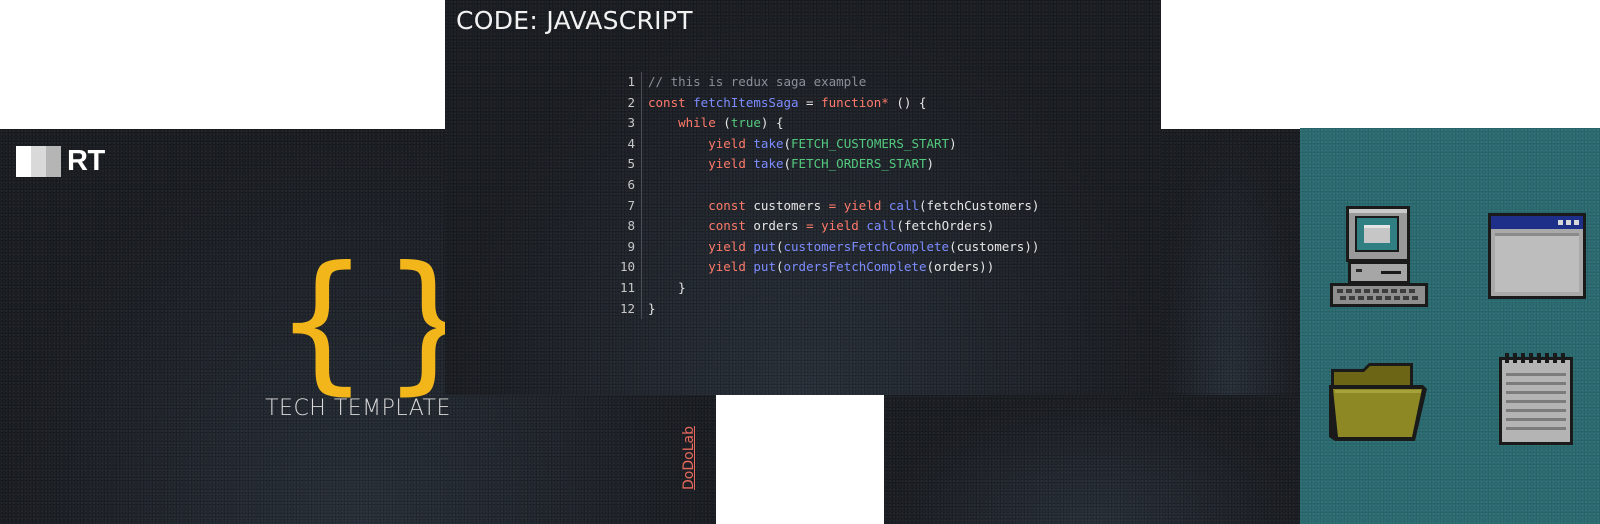  Describe the element at coordinates (870, 143) in the screenshot. I see `code-token: FETCH_CUSTOMERS_START` at that location.